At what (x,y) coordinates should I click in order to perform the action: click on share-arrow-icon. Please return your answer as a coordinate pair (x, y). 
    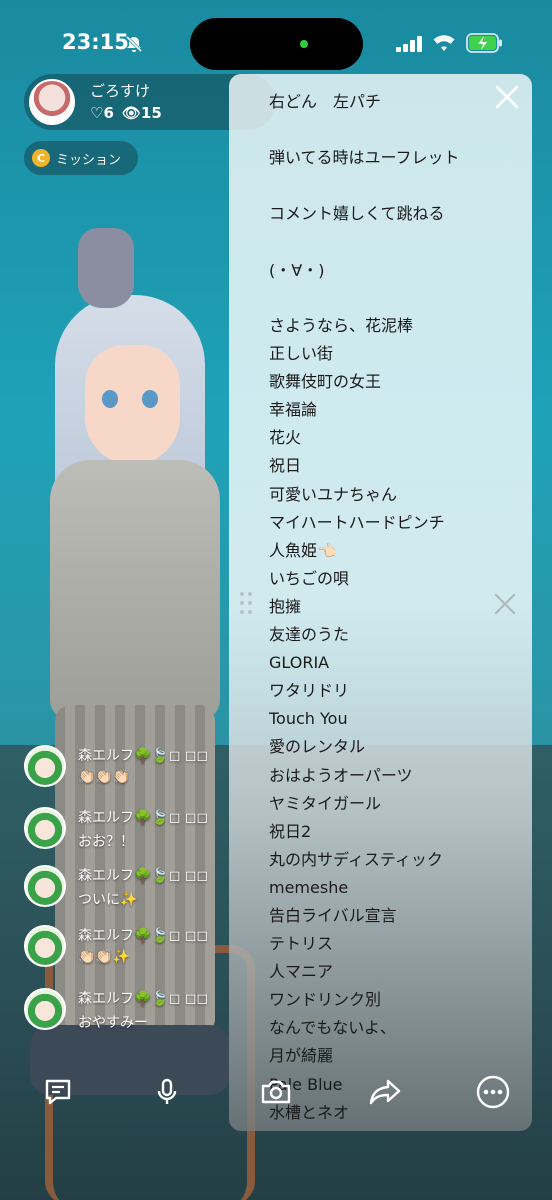
    Looking at the image, I should click on (385, 1092).